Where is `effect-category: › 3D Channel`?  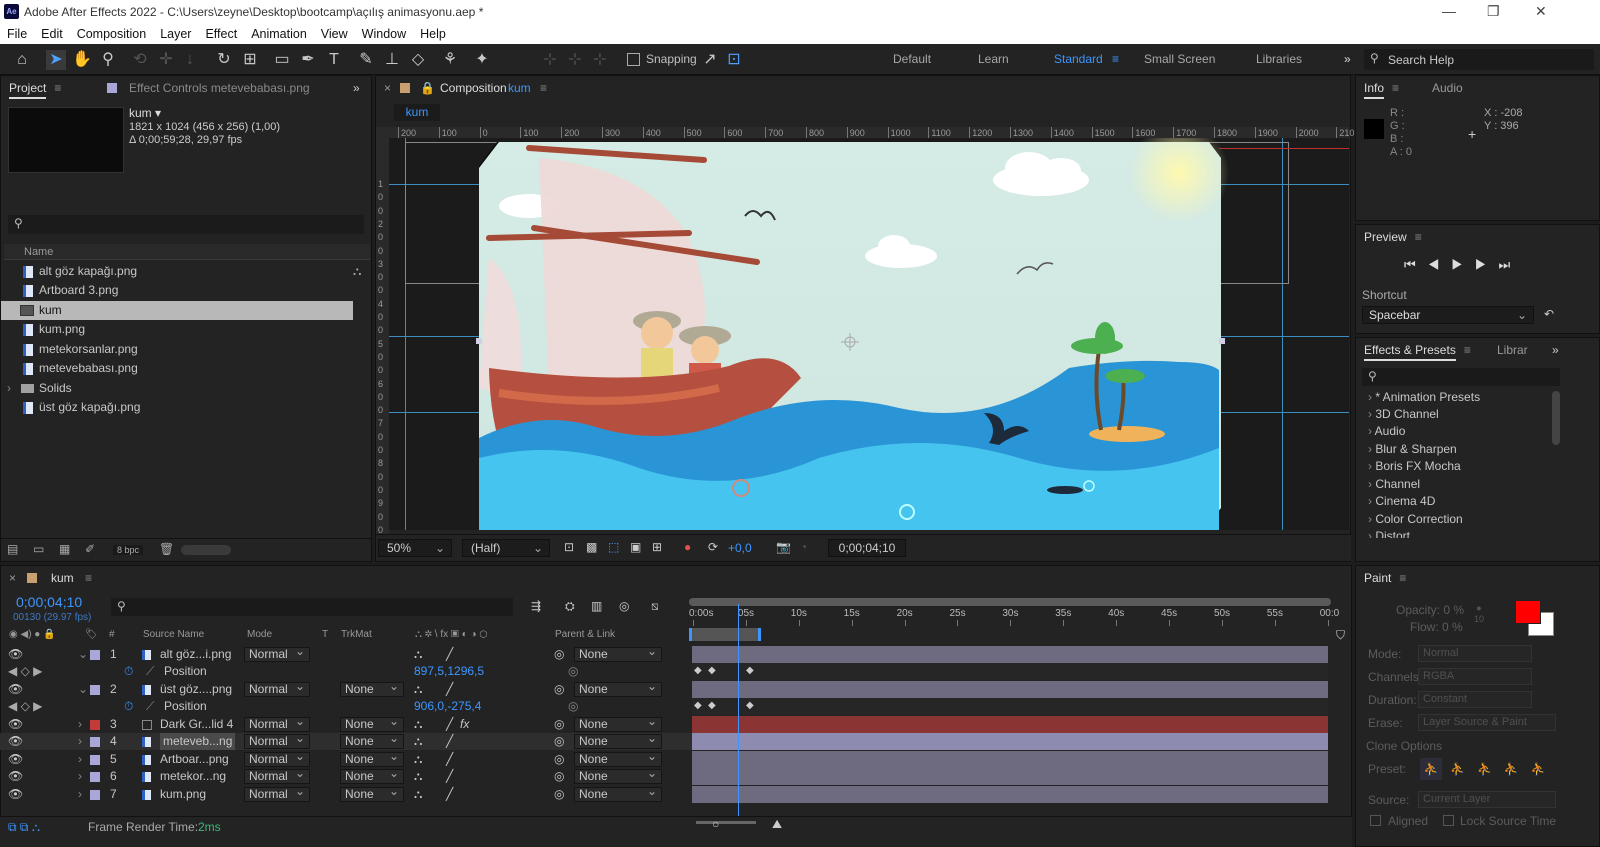
effect-category: › 3D Channel is located at coordinates (1403, 414).